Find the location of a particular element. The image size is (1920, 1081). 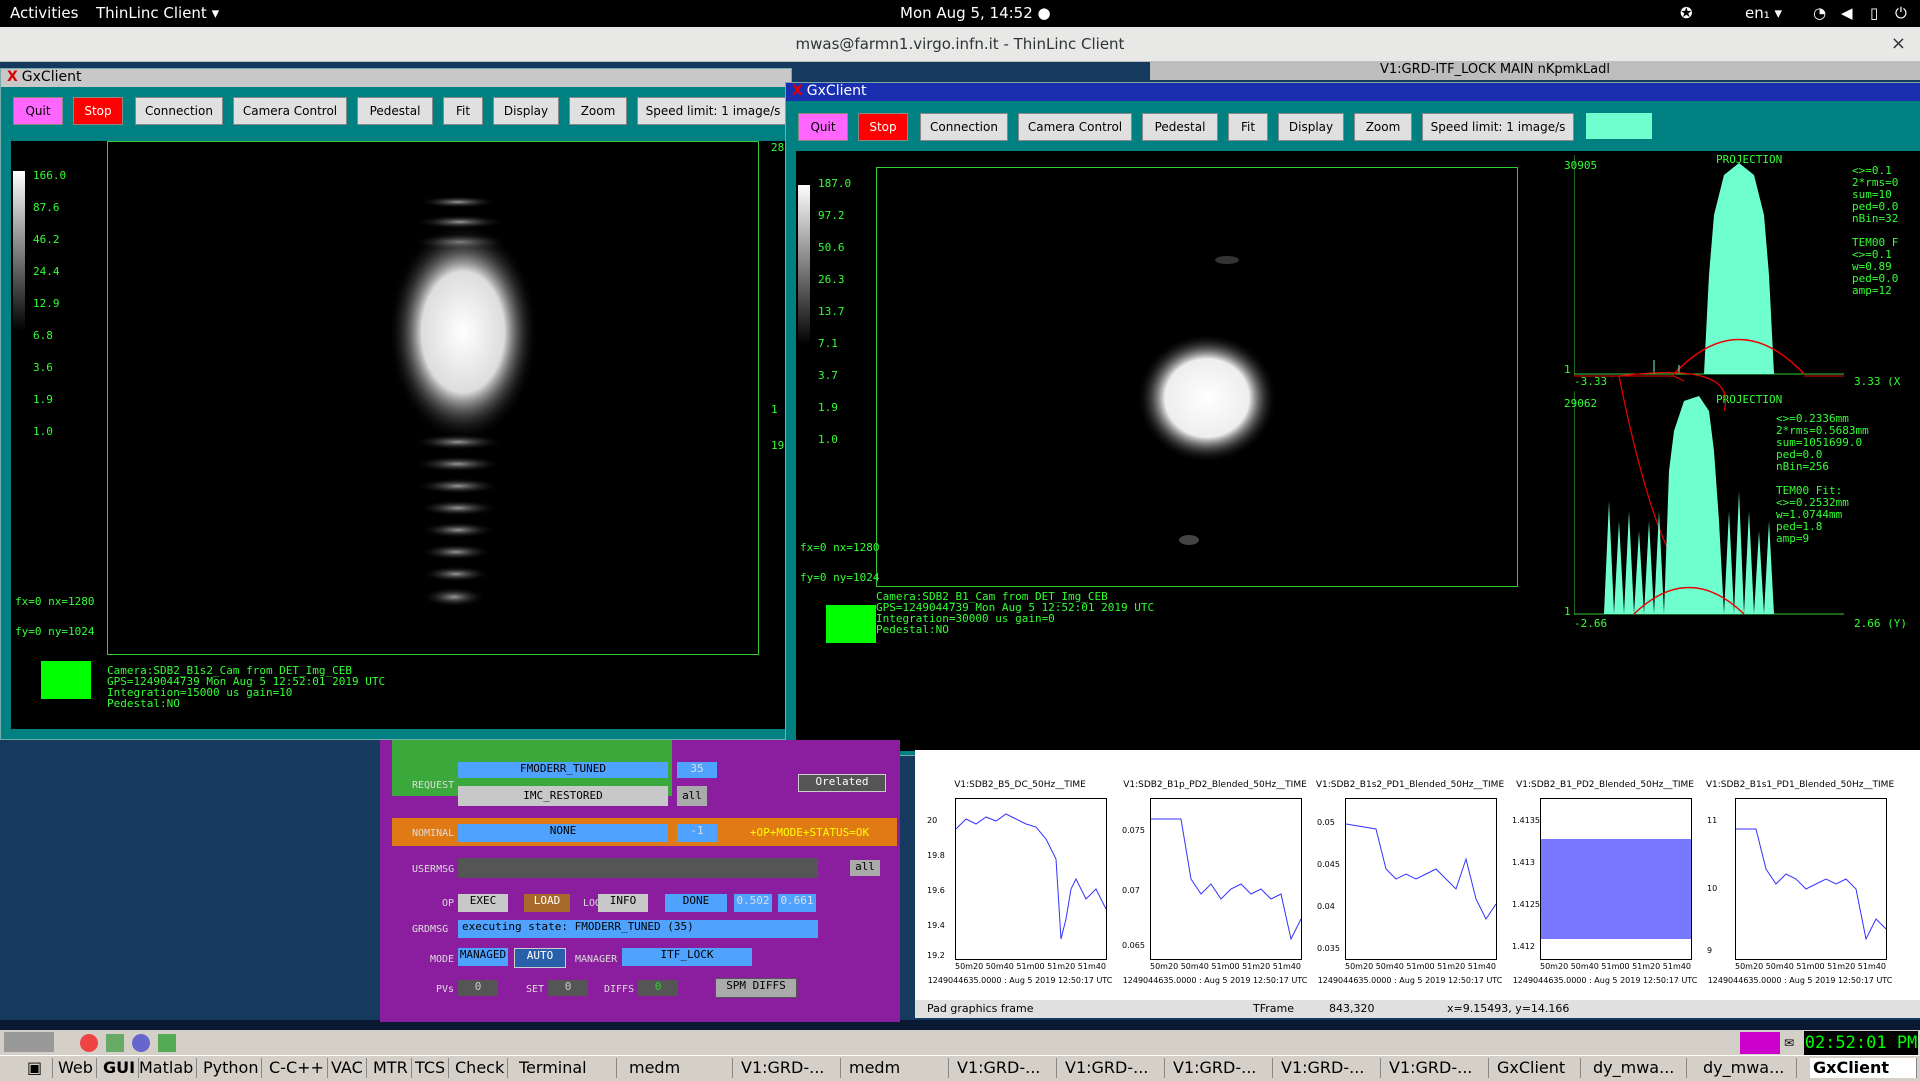

taskbar-item: Terminal is located at coordinates (566, 1068).